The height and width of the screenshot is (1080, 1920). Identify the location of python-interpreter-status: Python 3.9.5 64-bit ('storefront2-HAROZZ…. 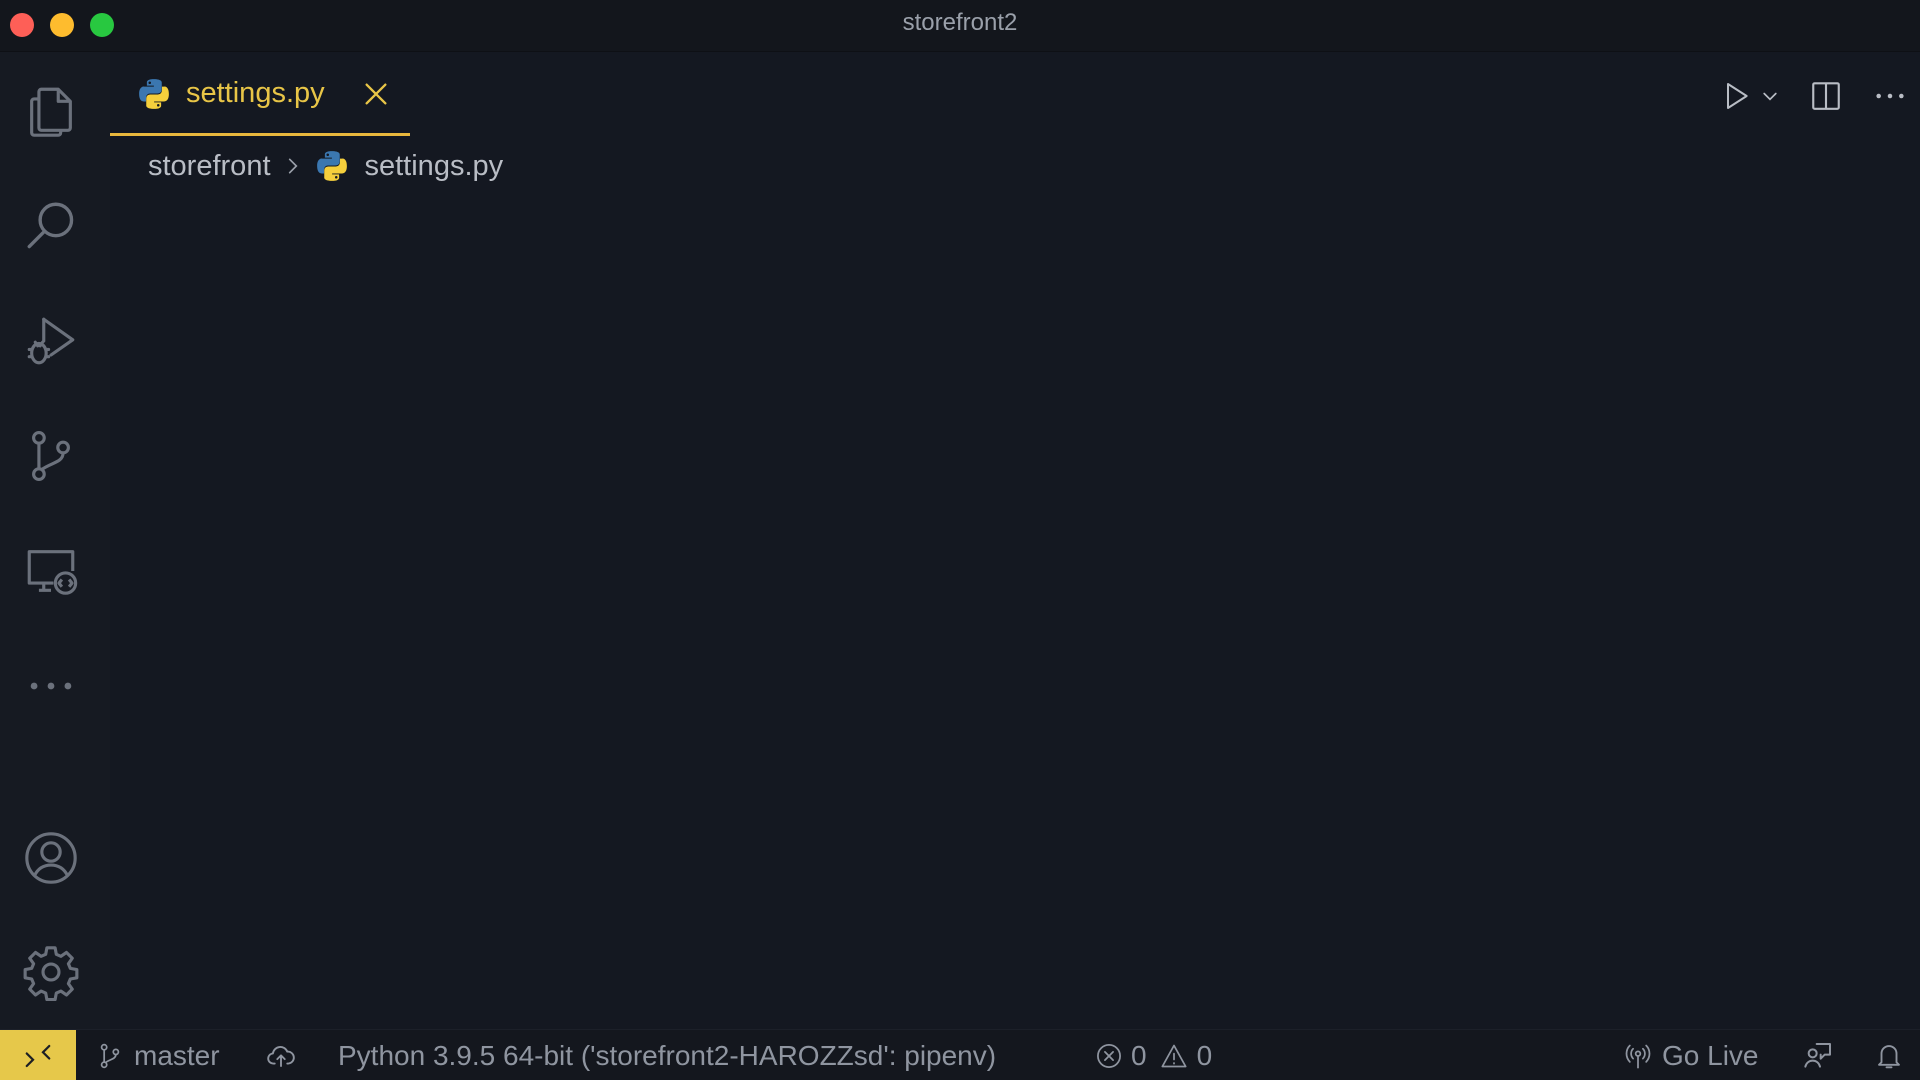
(667, 1055).